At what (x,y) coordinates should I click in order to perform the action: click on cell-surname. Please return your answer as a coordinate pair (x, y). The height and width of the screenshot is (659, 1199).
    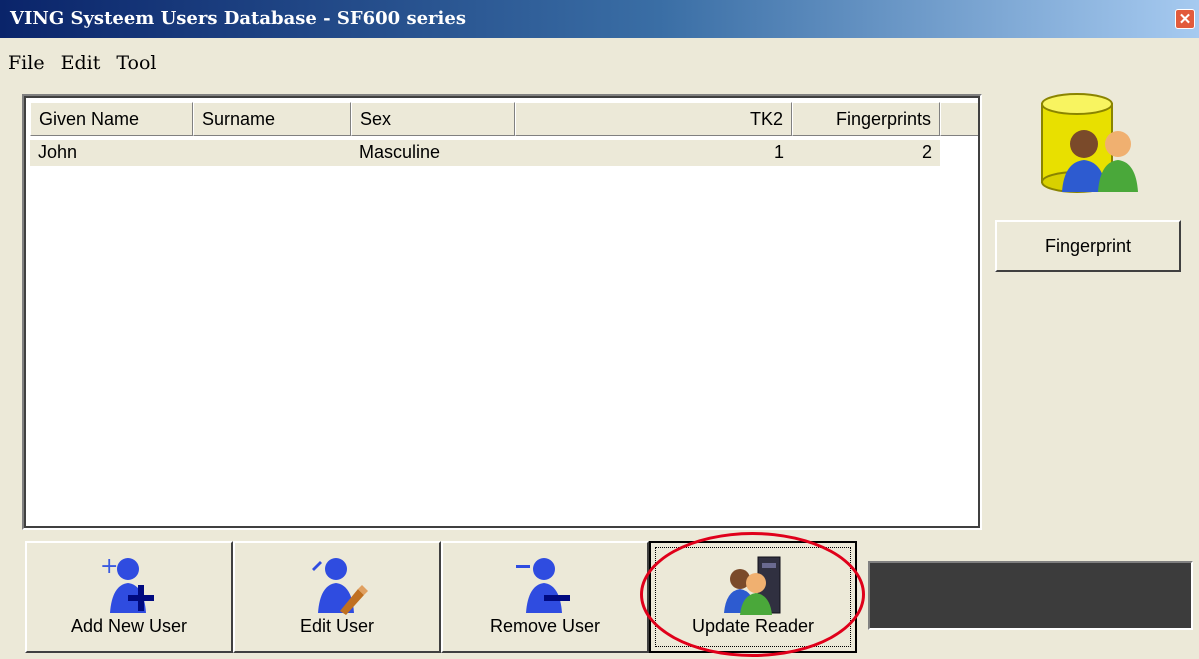
    Looking at the image, I should click on (272, 153).